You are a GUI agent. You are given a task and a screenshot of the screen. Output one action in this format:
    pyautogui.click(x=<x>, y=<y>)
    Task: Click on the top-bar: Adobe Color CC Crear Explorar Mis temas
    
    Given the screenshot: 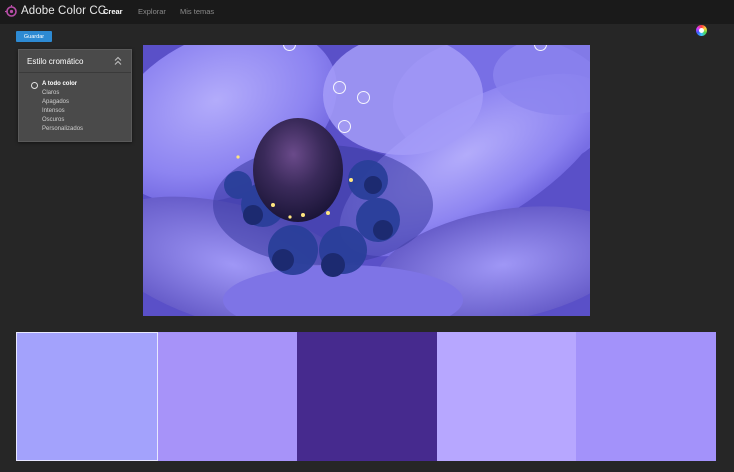 What is the action you would take?
    pyautogui.click(x=367, y=12)
    